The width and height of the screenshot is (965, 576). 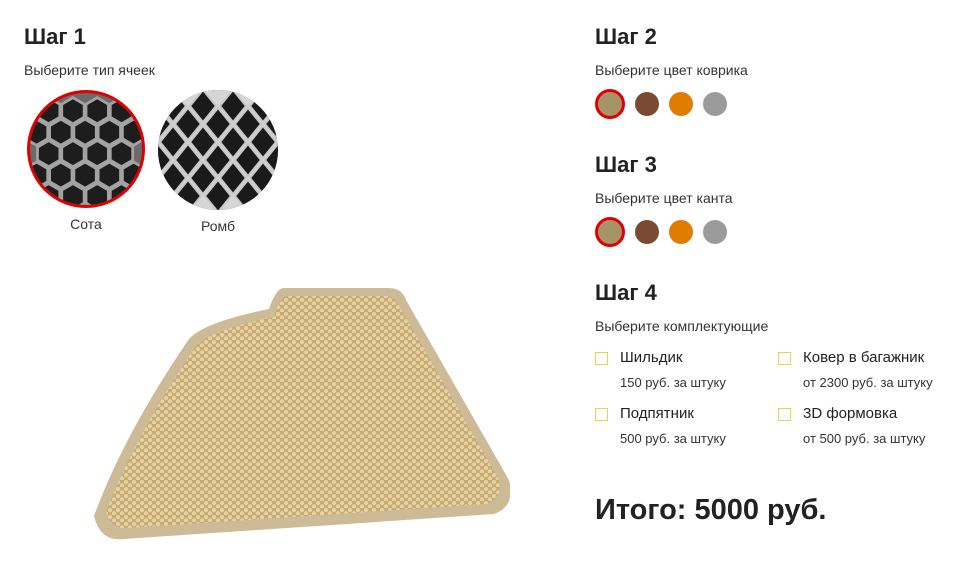 What do you see at coordinates (647, 232) in the screenshot?
I see `edge-color-swatch-brown` at bounding box center [647, 232].